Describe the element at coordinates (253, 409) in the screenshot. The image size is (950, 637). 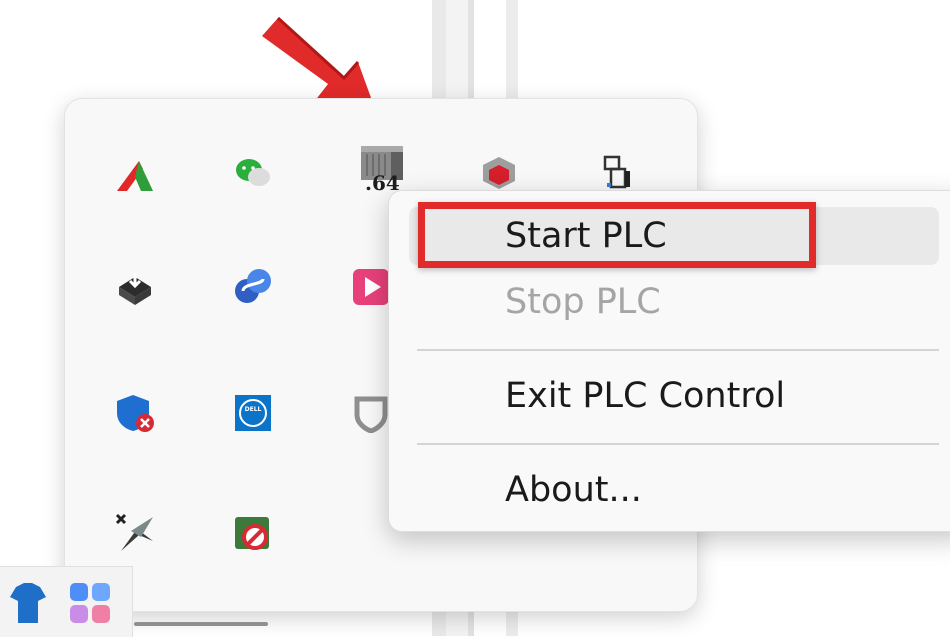
I see `dell-label: DELL` at that location.